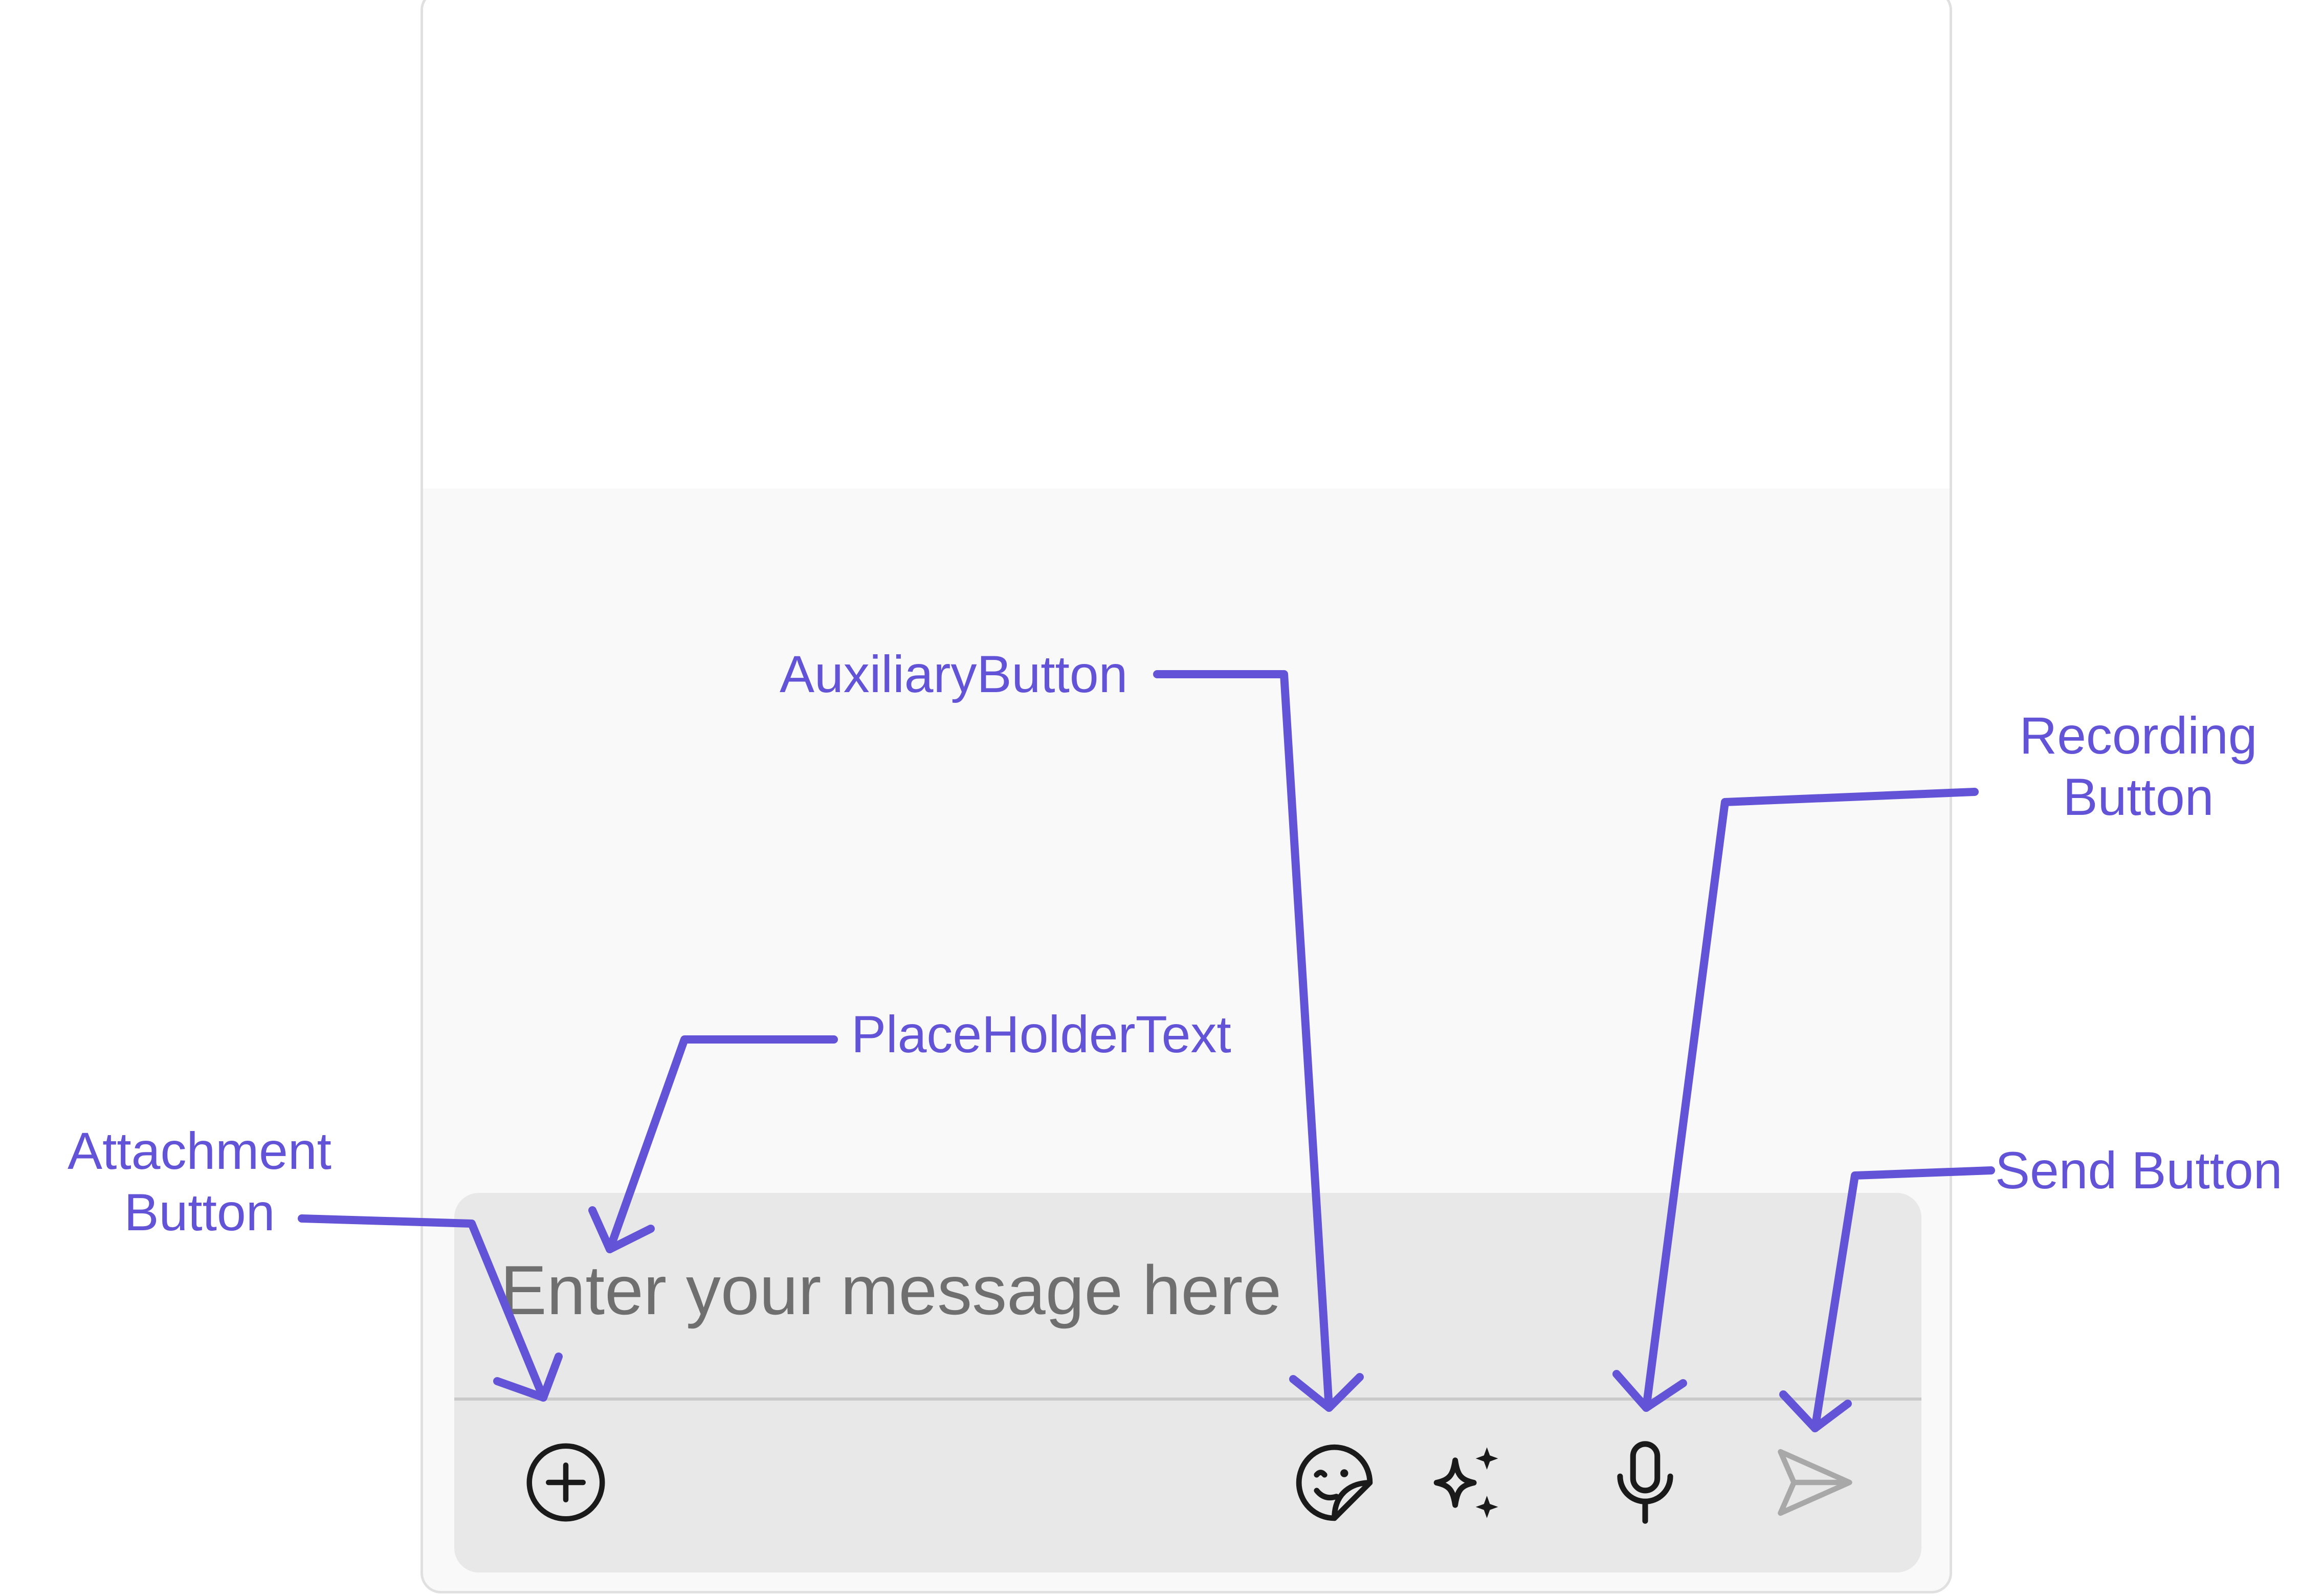 This screenshot has height=1596, width=2301. I want to click on recording-button, so click(1645, 1482).